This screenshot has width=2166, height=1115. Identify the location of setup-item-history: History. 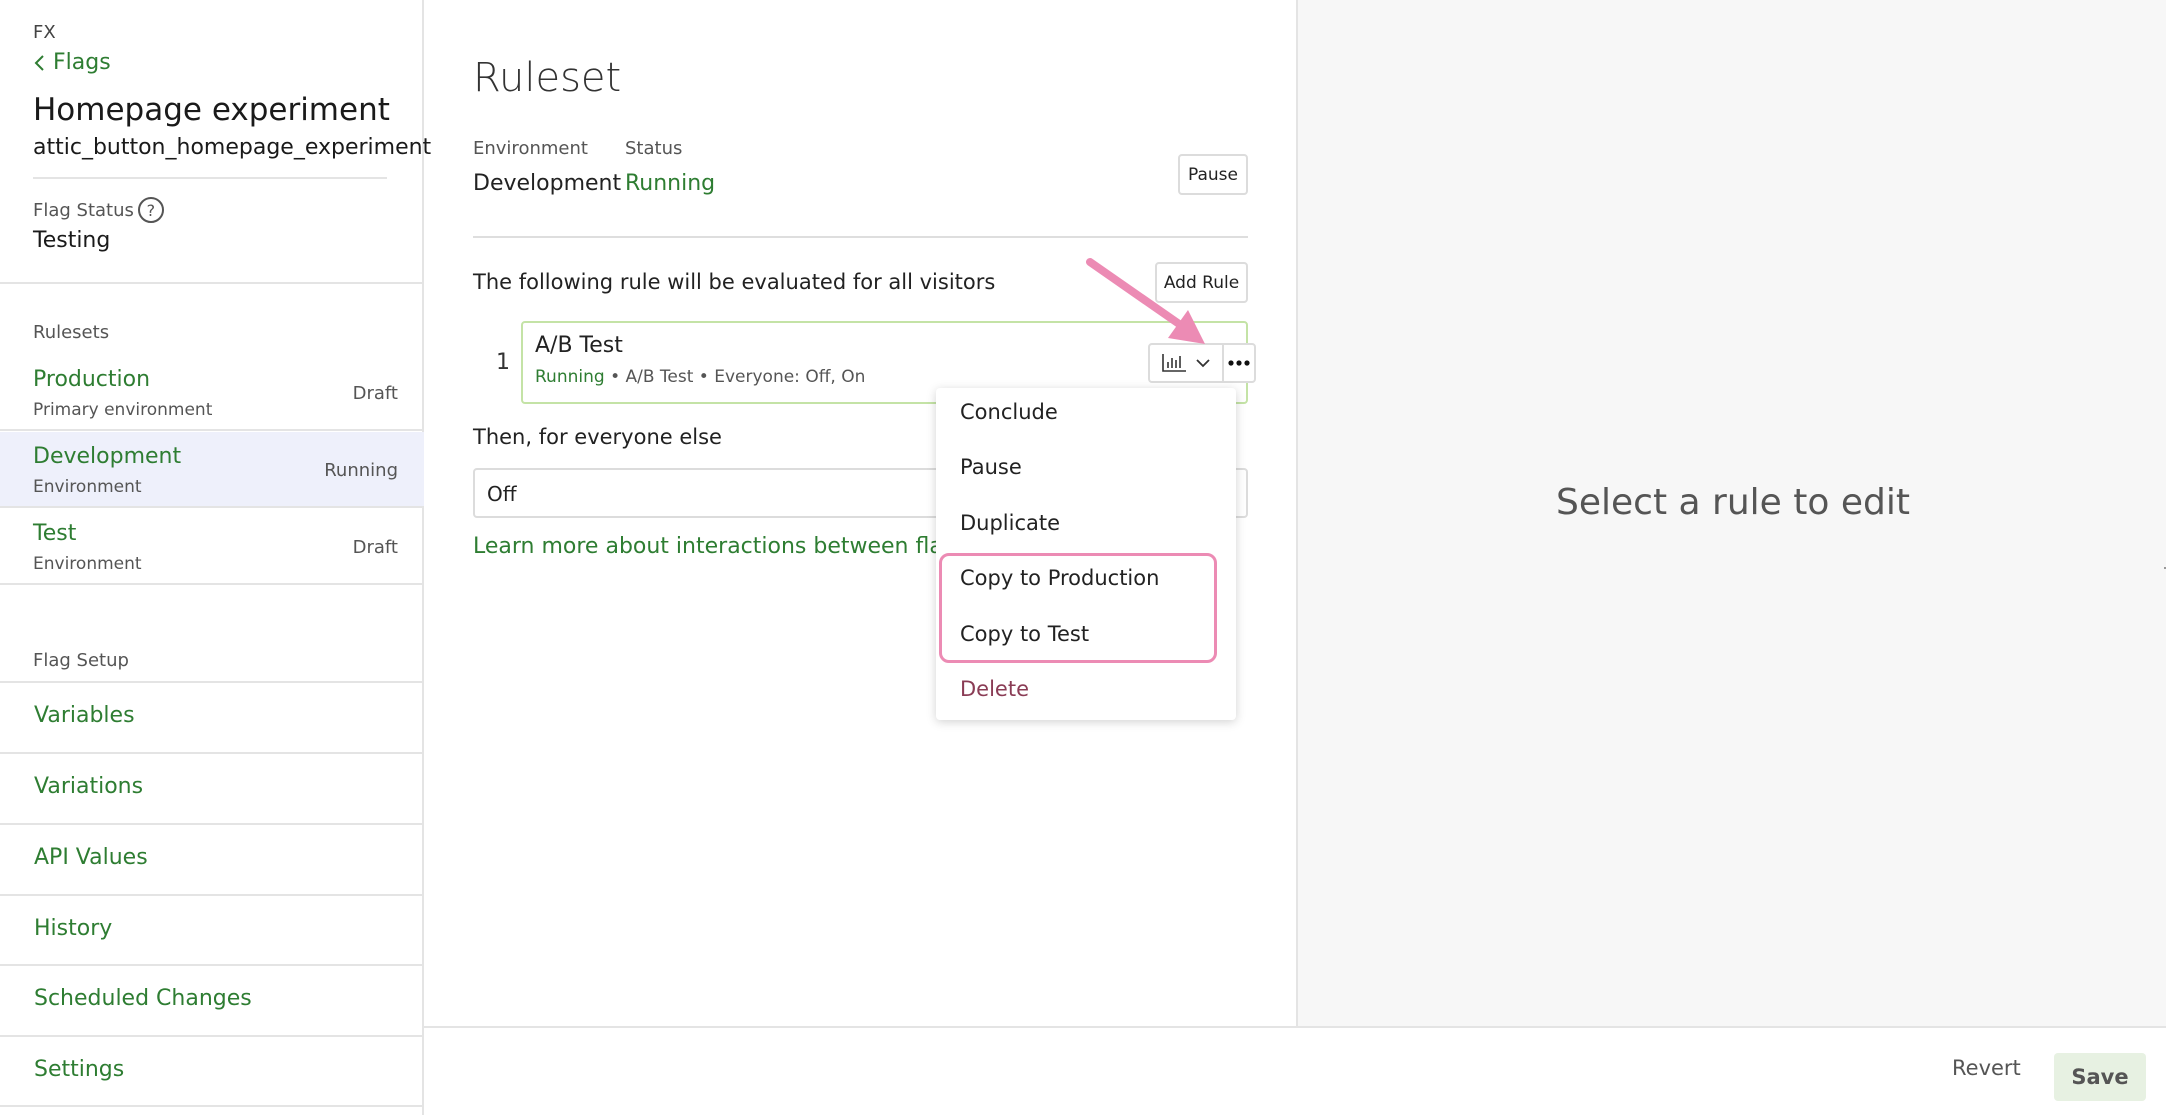
(212, 929).